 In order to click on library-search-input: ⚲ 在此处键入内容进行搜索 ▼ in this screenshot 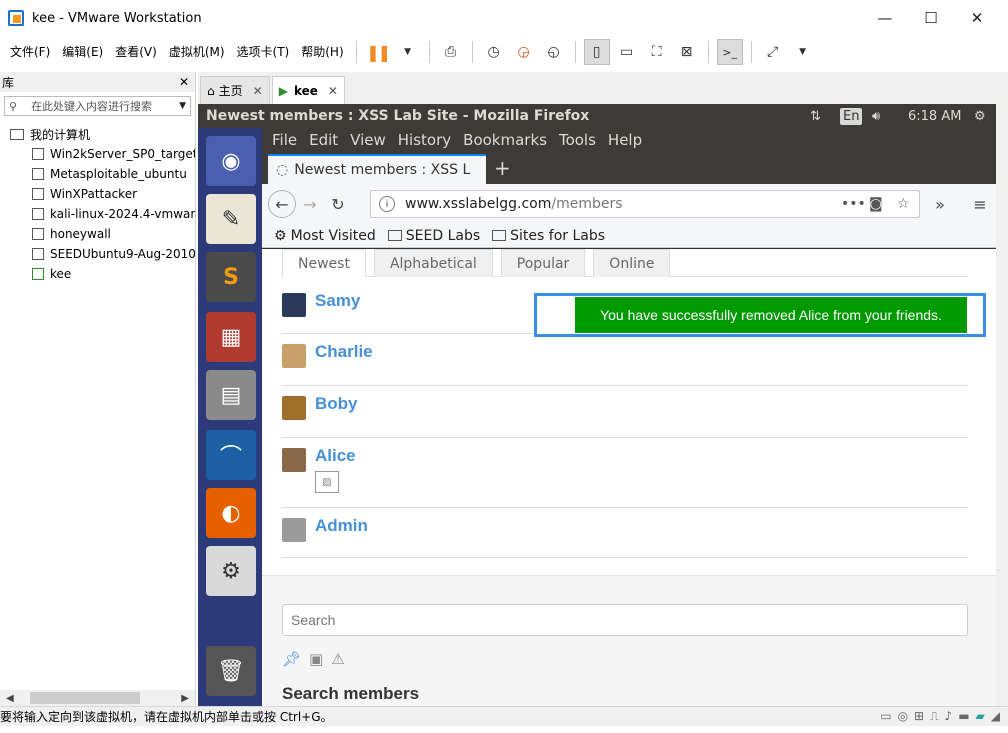, I will do `click(97, 106)`.